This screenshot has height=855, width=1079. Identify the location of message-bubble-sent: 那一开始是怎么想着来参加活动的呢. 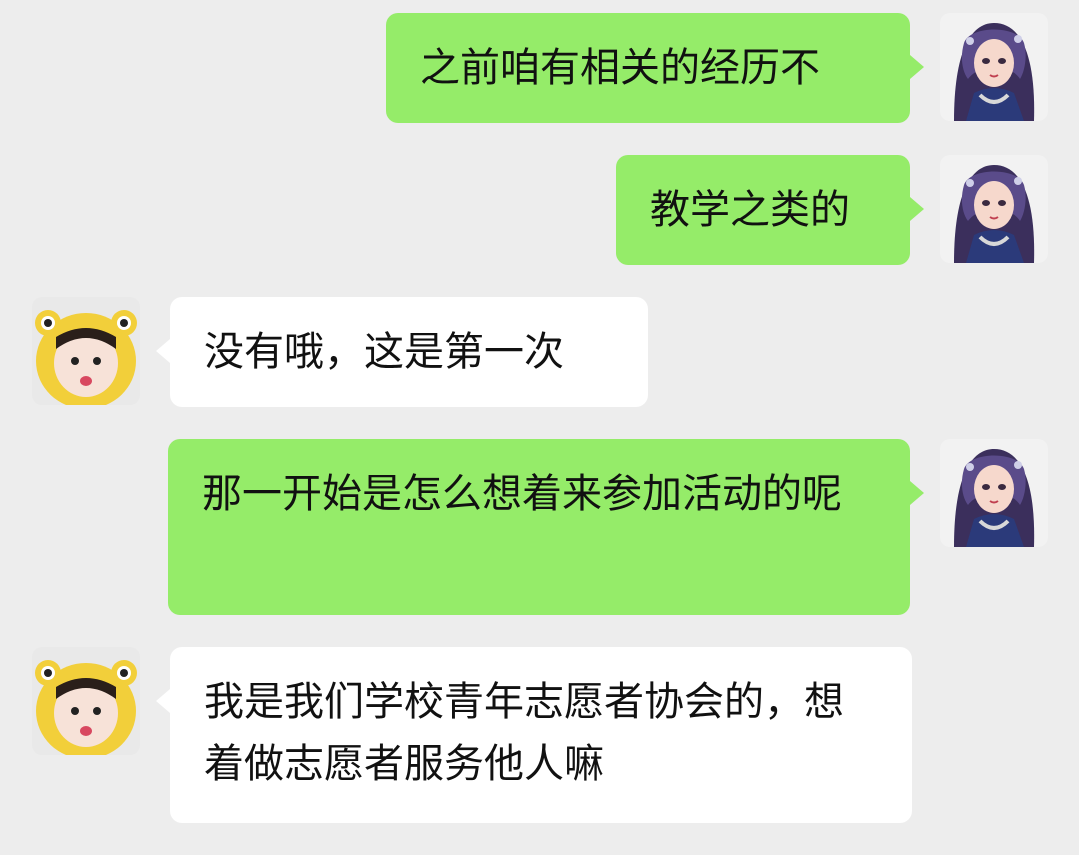
(539, 527).